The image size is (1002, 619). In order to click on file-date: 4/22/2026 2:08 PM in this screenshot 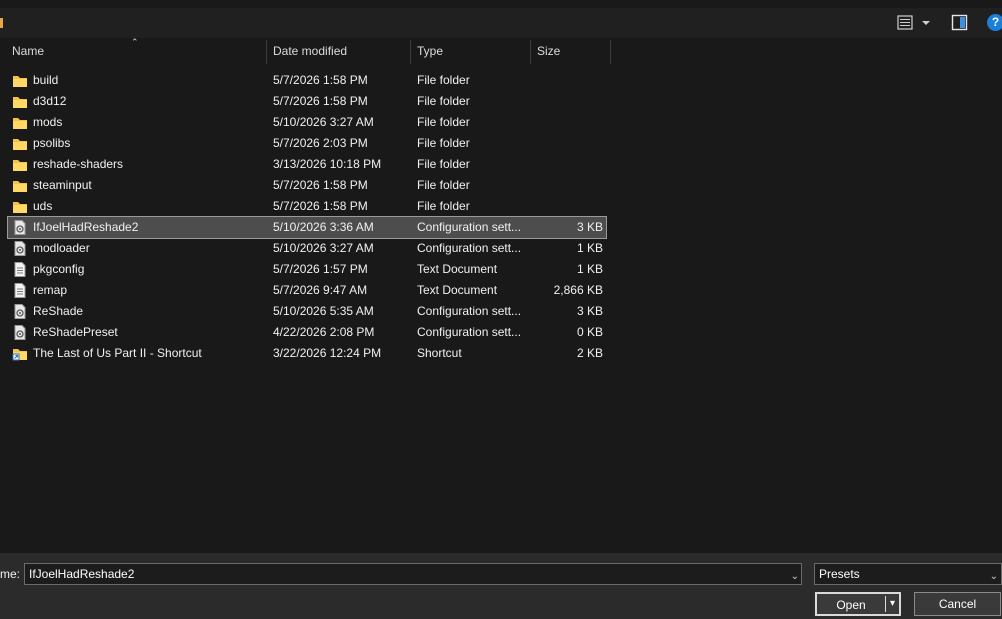, I will do `click(324, 332)`.